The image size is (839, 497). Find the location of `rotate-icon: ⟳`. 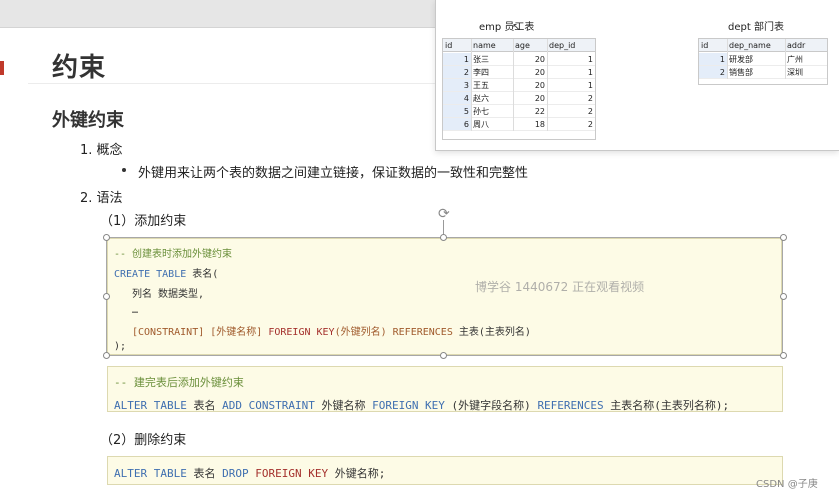

rotate-icon: ⟳ is located at coordinates (444, 214).